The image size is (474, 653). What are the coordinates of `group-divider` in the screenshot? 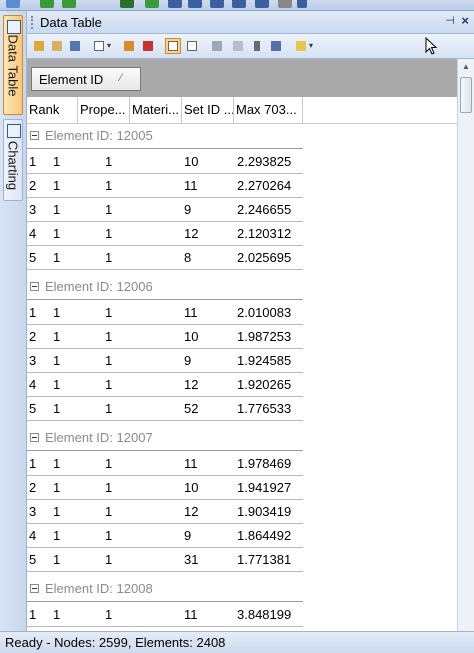 It's located at (165, 148).